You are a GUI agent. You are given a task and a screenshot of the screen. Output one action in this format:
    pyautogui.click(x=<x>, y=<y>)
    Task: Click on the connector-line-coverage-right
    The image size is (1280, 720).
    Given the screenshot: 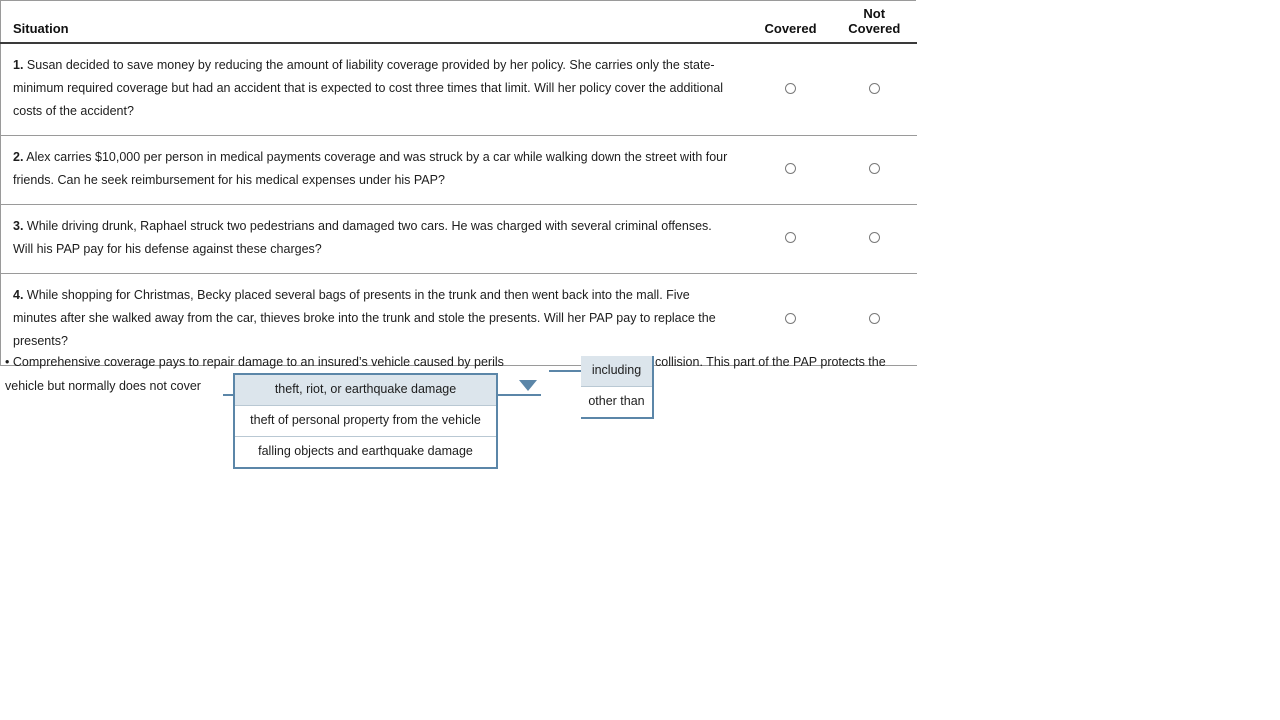 What is the action you would take?
    pyautogui.click(x=518, y=395)
    